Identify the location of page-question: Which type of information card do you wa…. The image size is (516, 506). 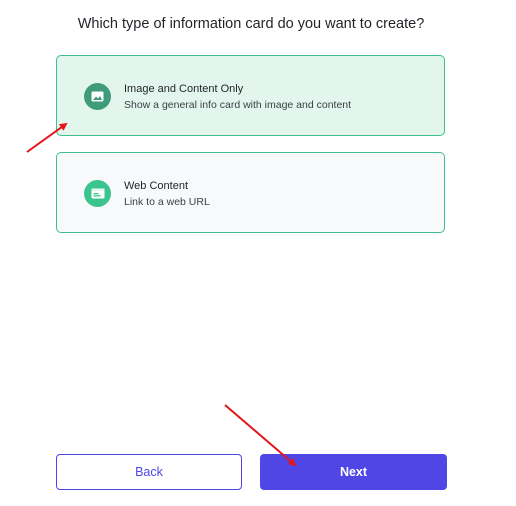
(251, 24).